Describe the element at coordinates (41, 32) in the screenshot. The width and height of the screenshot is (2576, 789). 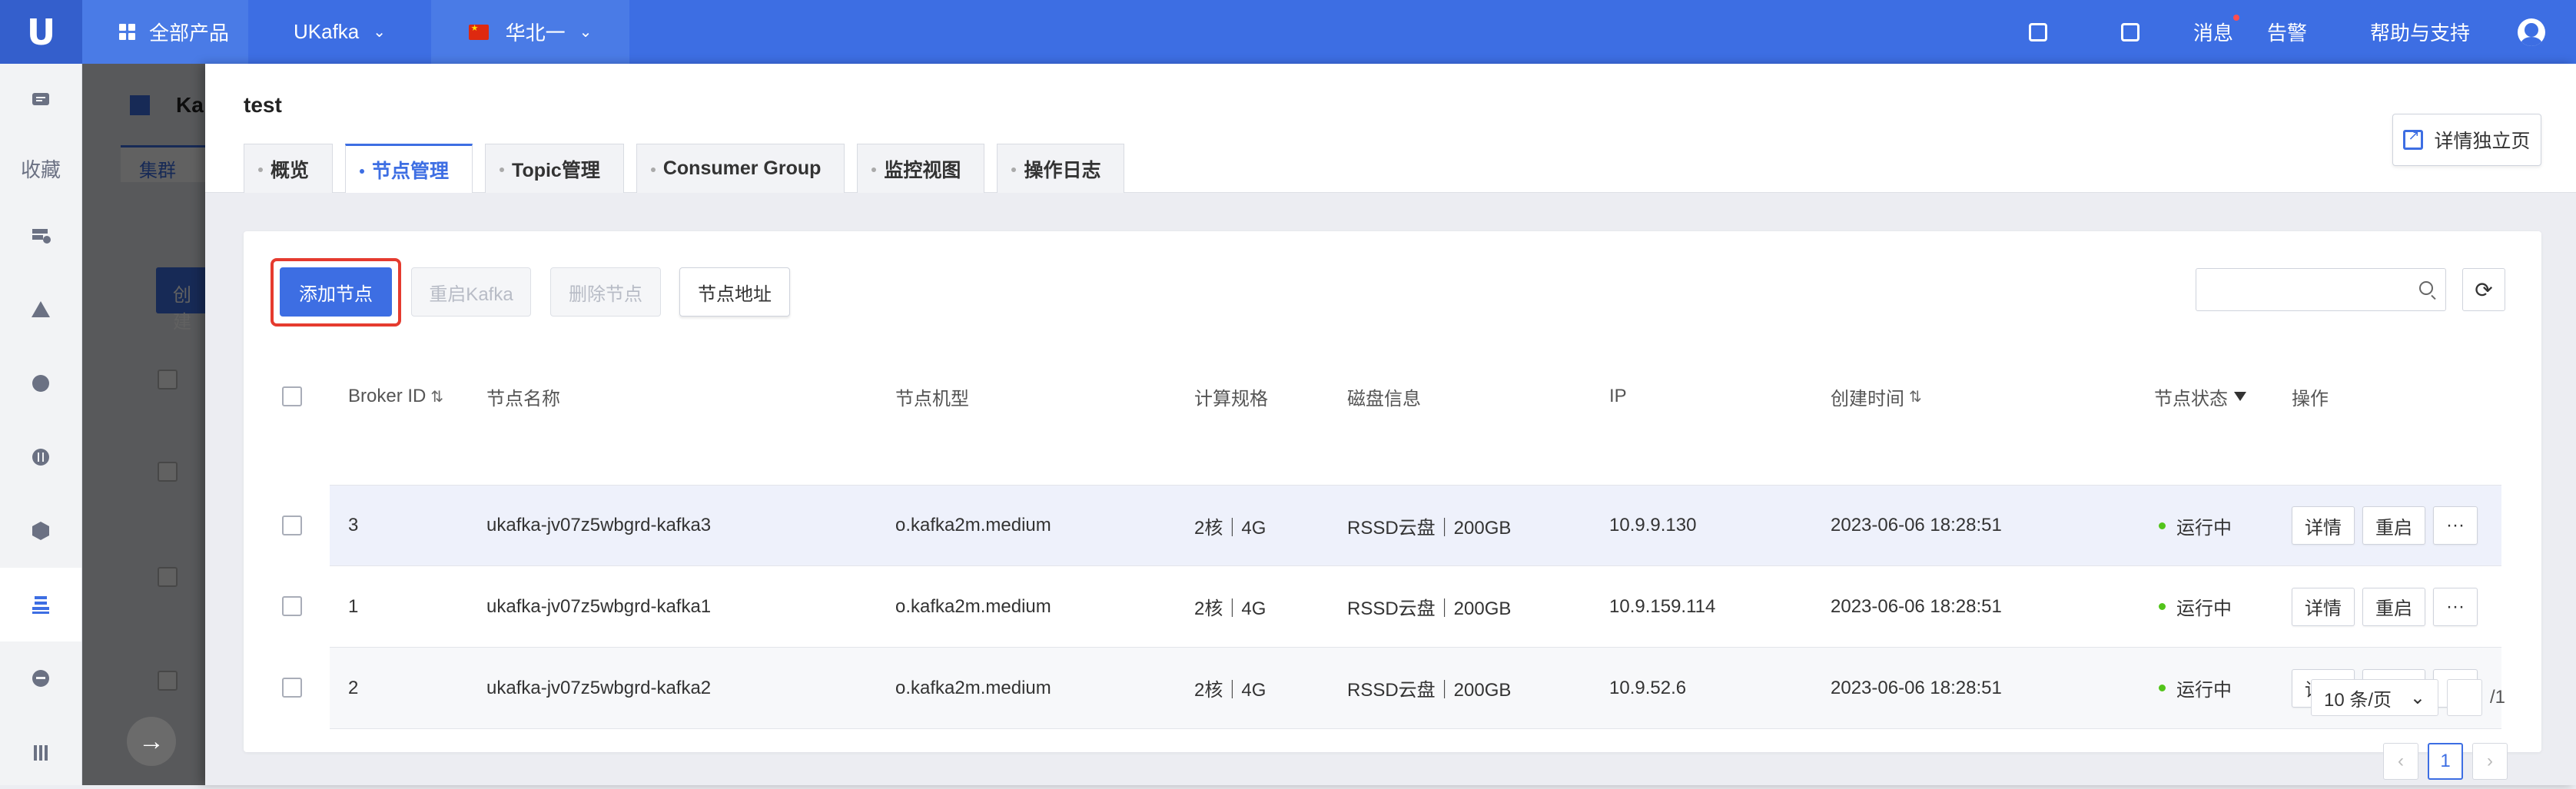
I see `brand-logo: U` at that location.